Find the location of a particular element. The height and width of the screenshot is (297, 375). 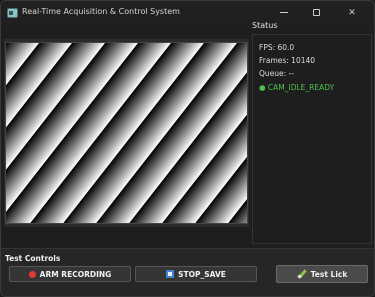

camera-state: ● CAM_IDLE_READY is located at coordinates (297, 87).